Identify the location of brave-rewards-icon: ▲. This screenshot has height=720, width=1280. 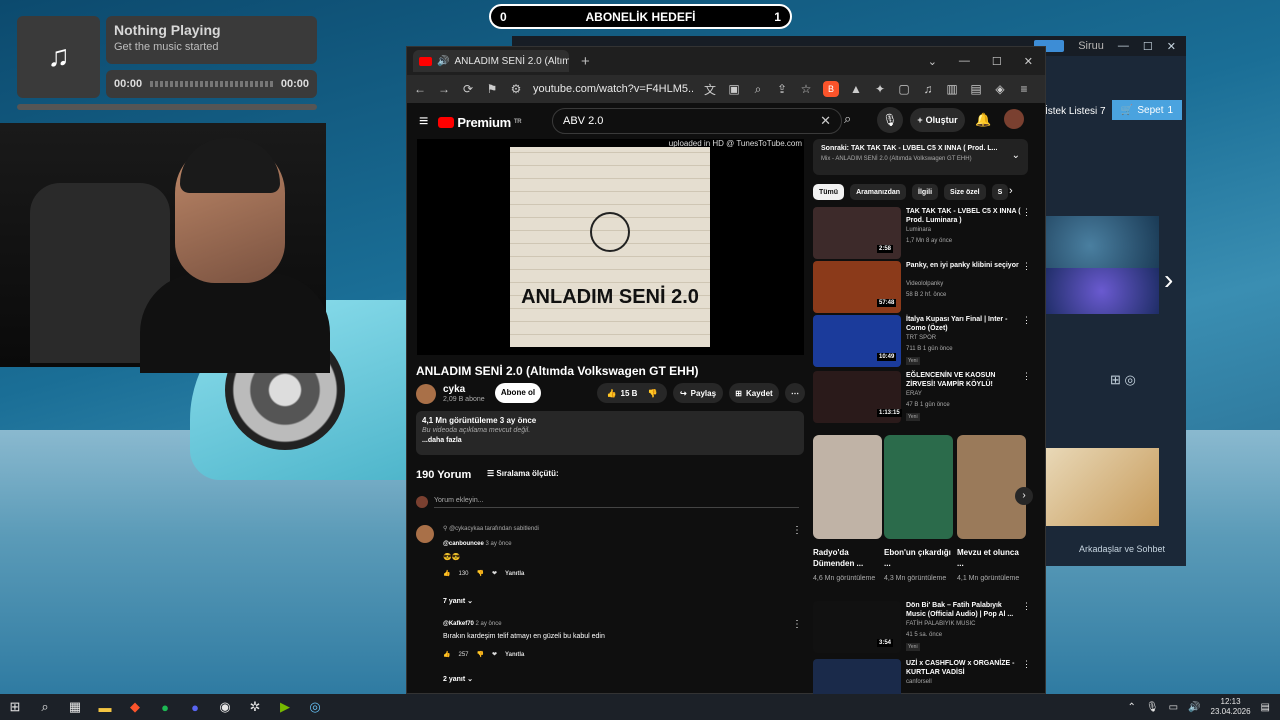
(856, 89).